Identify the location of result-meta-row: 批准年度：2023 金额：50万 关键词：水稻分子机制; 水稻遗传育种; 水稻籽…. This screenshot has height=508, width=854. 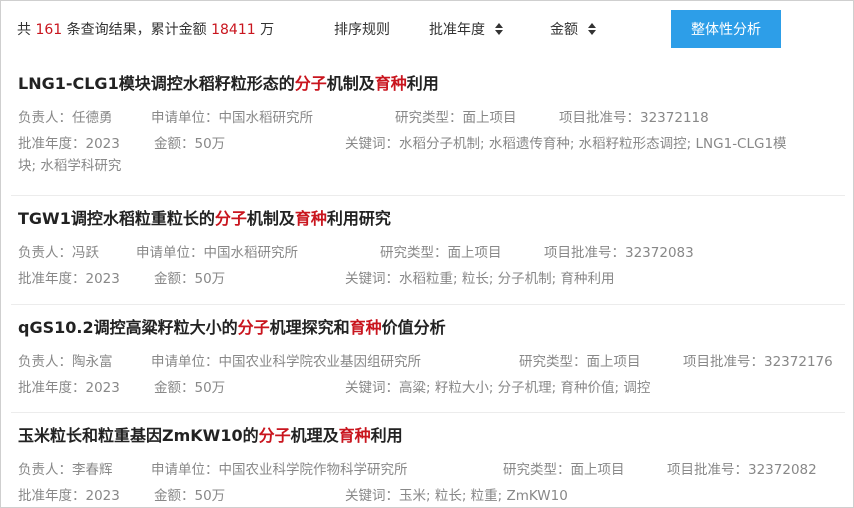
(432, 152).